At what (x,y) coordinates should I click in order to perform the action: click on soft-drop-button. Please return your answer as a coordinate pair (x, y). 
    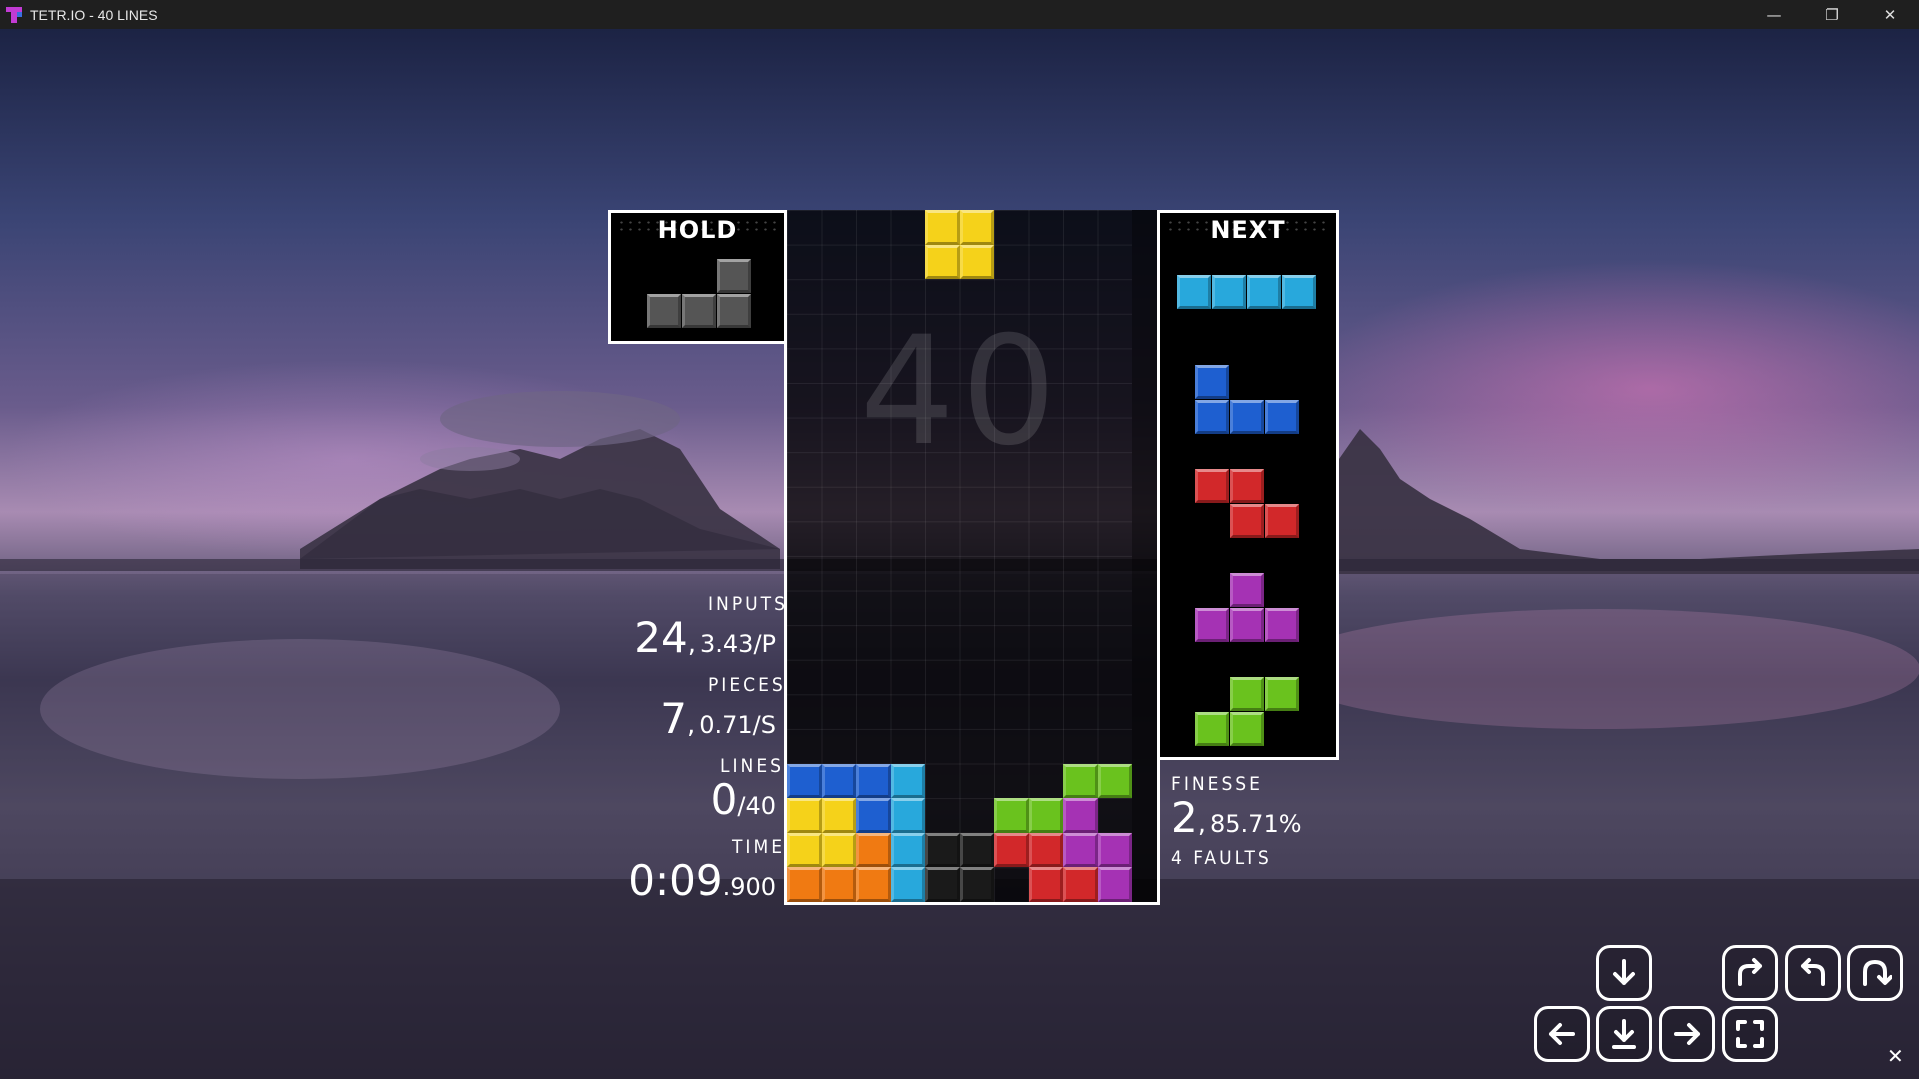
    Looking at the image, I should click on (1624, 973).